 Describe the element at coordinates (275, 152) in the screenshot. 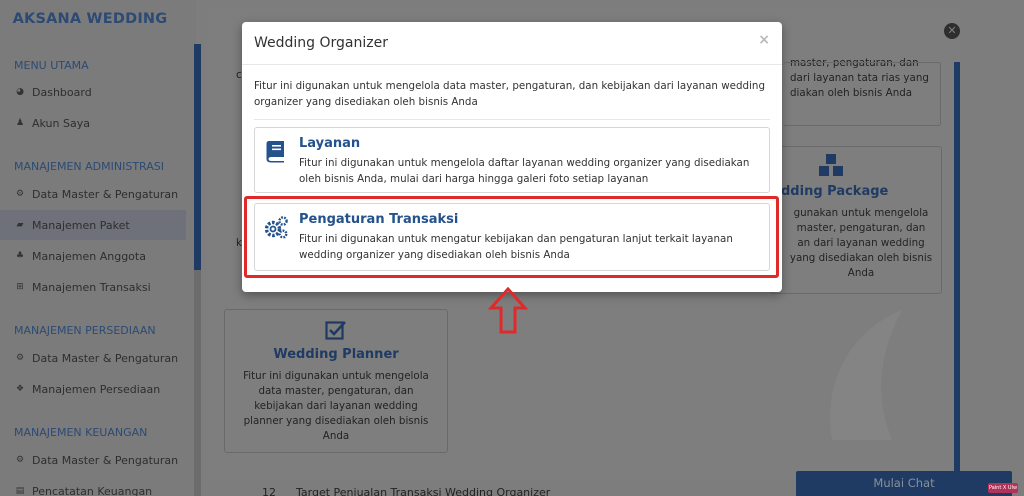

I see `book-icon` at that location.